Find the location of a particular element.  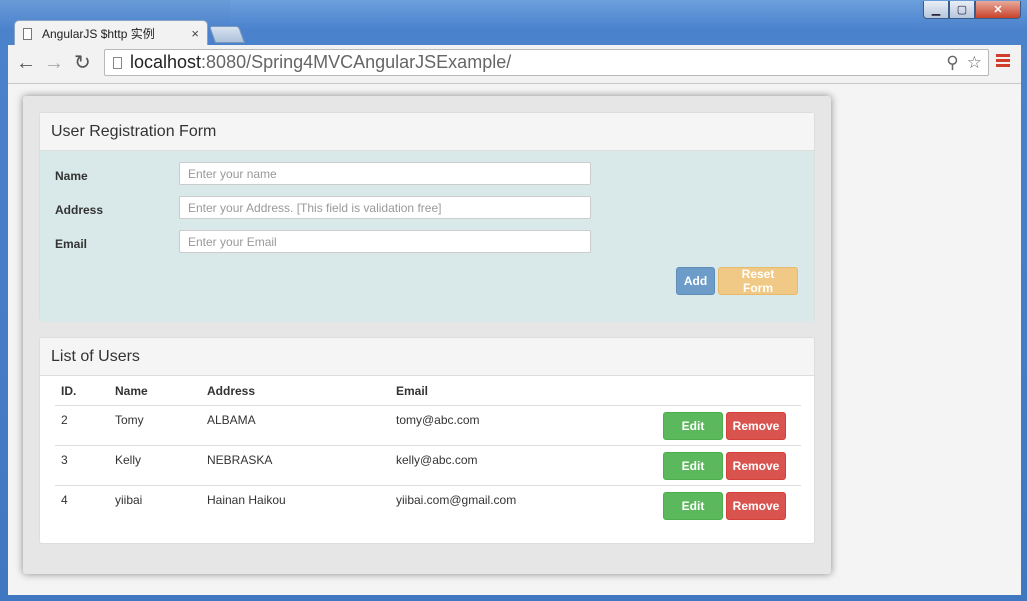

tab-close-icon: × is located at coordinates (195, 33).